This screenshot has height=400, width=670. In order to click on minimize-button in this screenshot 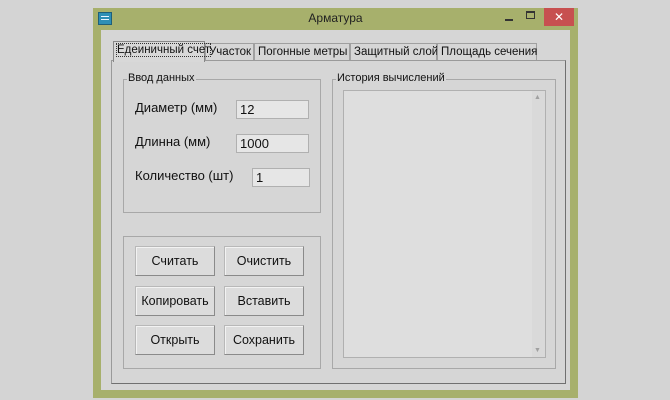, I will do `click(509, 17)`.